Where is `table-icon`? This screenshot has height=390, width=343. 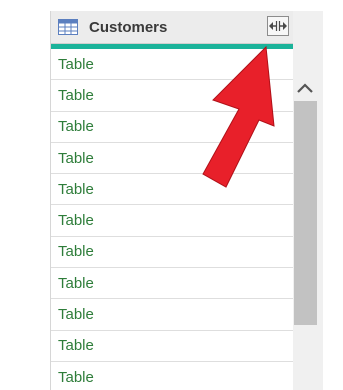 table-icon is located at coordinates (68, 27).